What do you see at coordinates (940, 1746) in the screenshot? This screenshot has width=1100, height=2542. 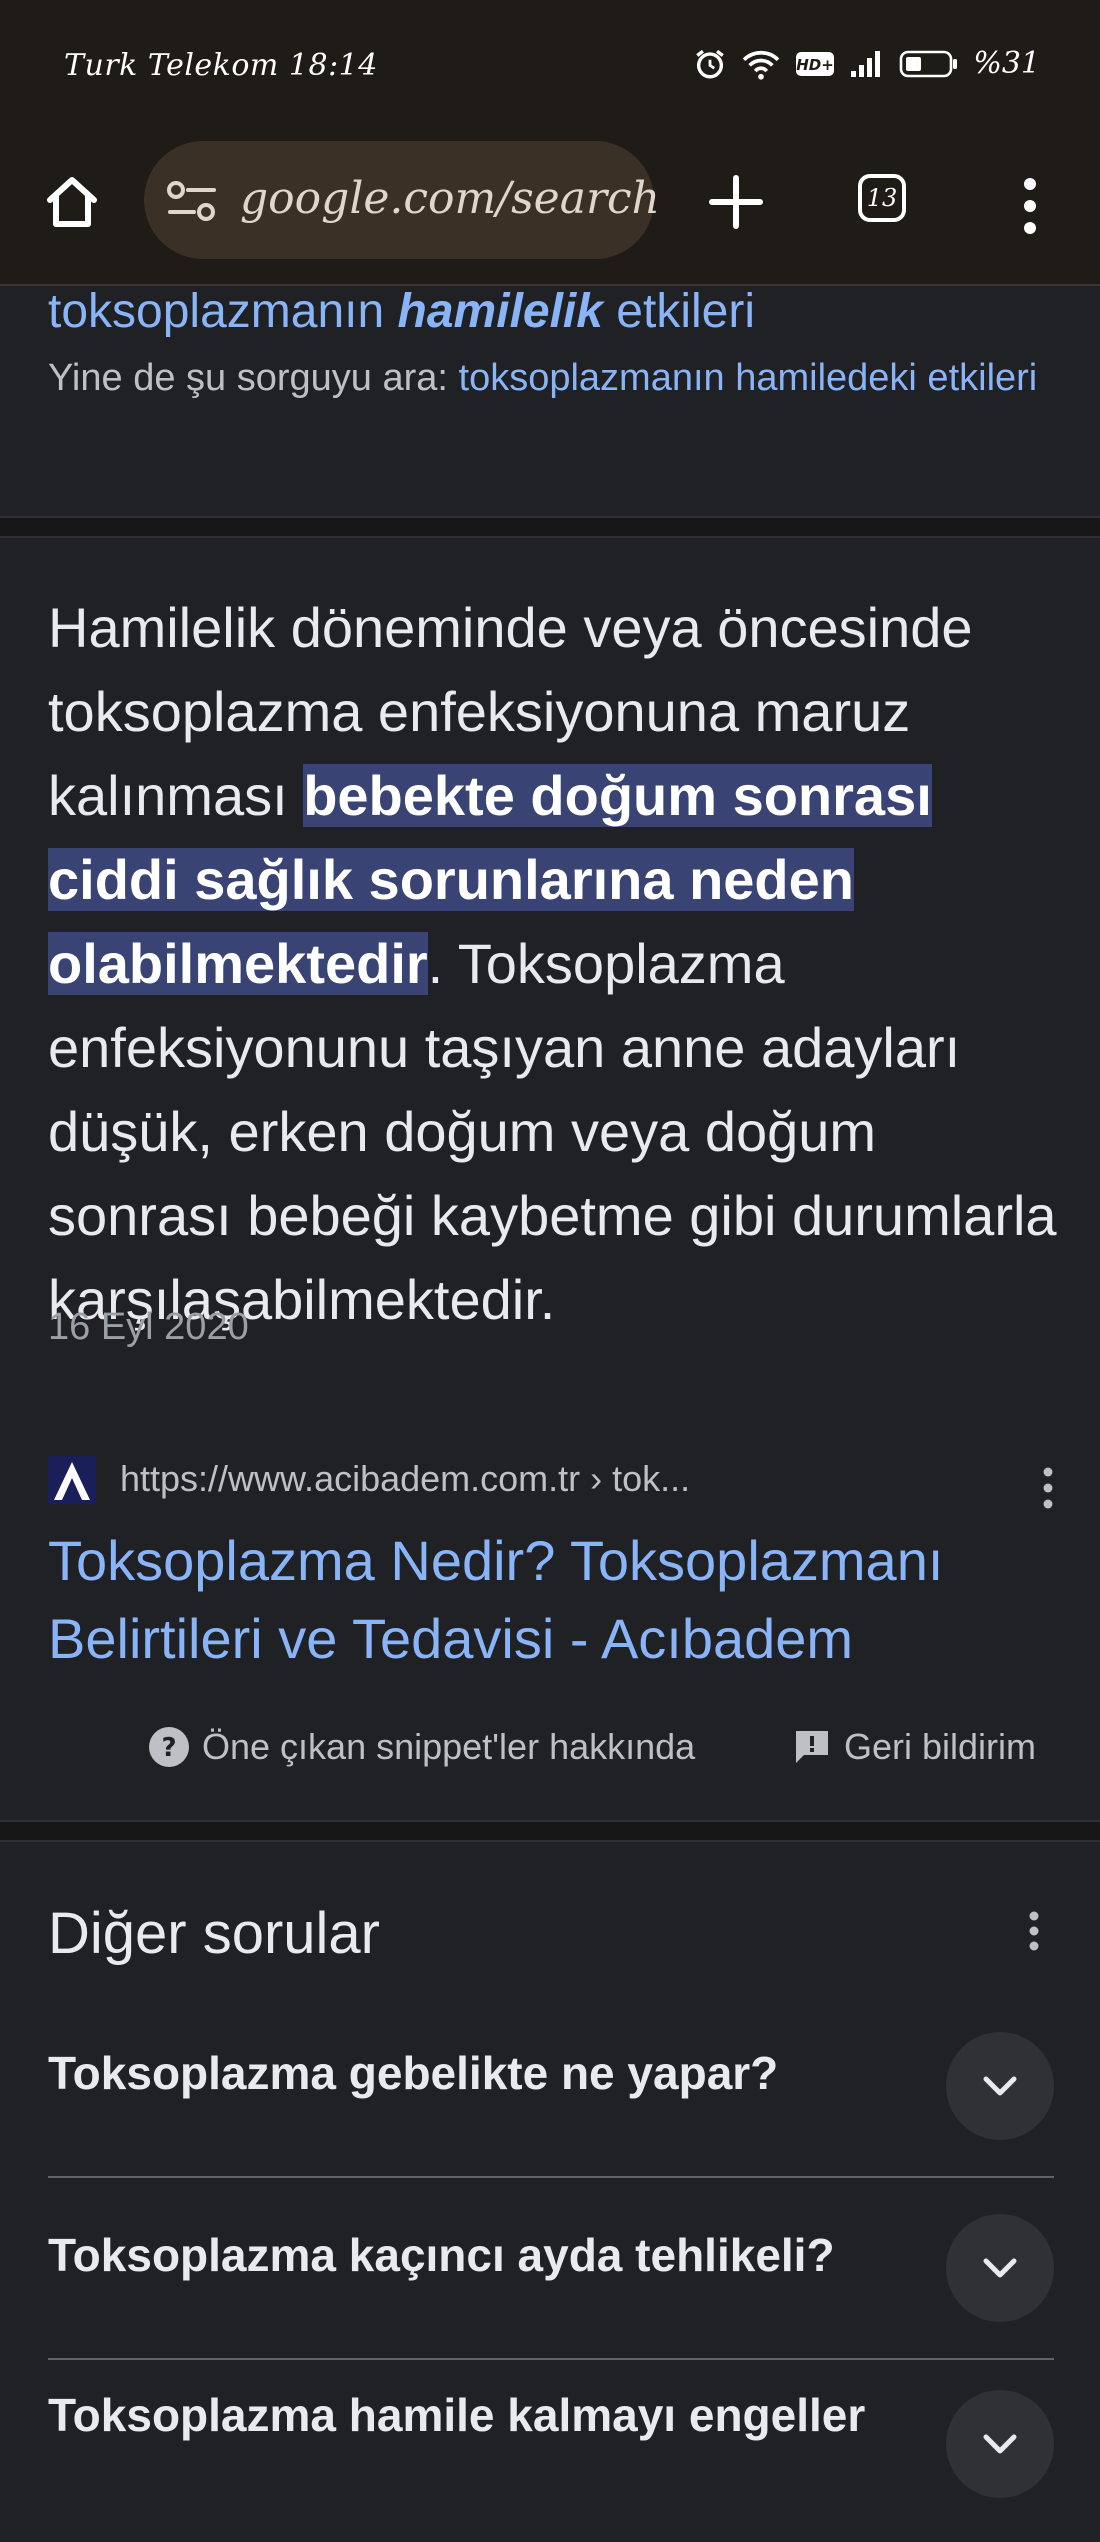 I see `feedback-label: Geri bildirim` at bounding box center [940, 1746].